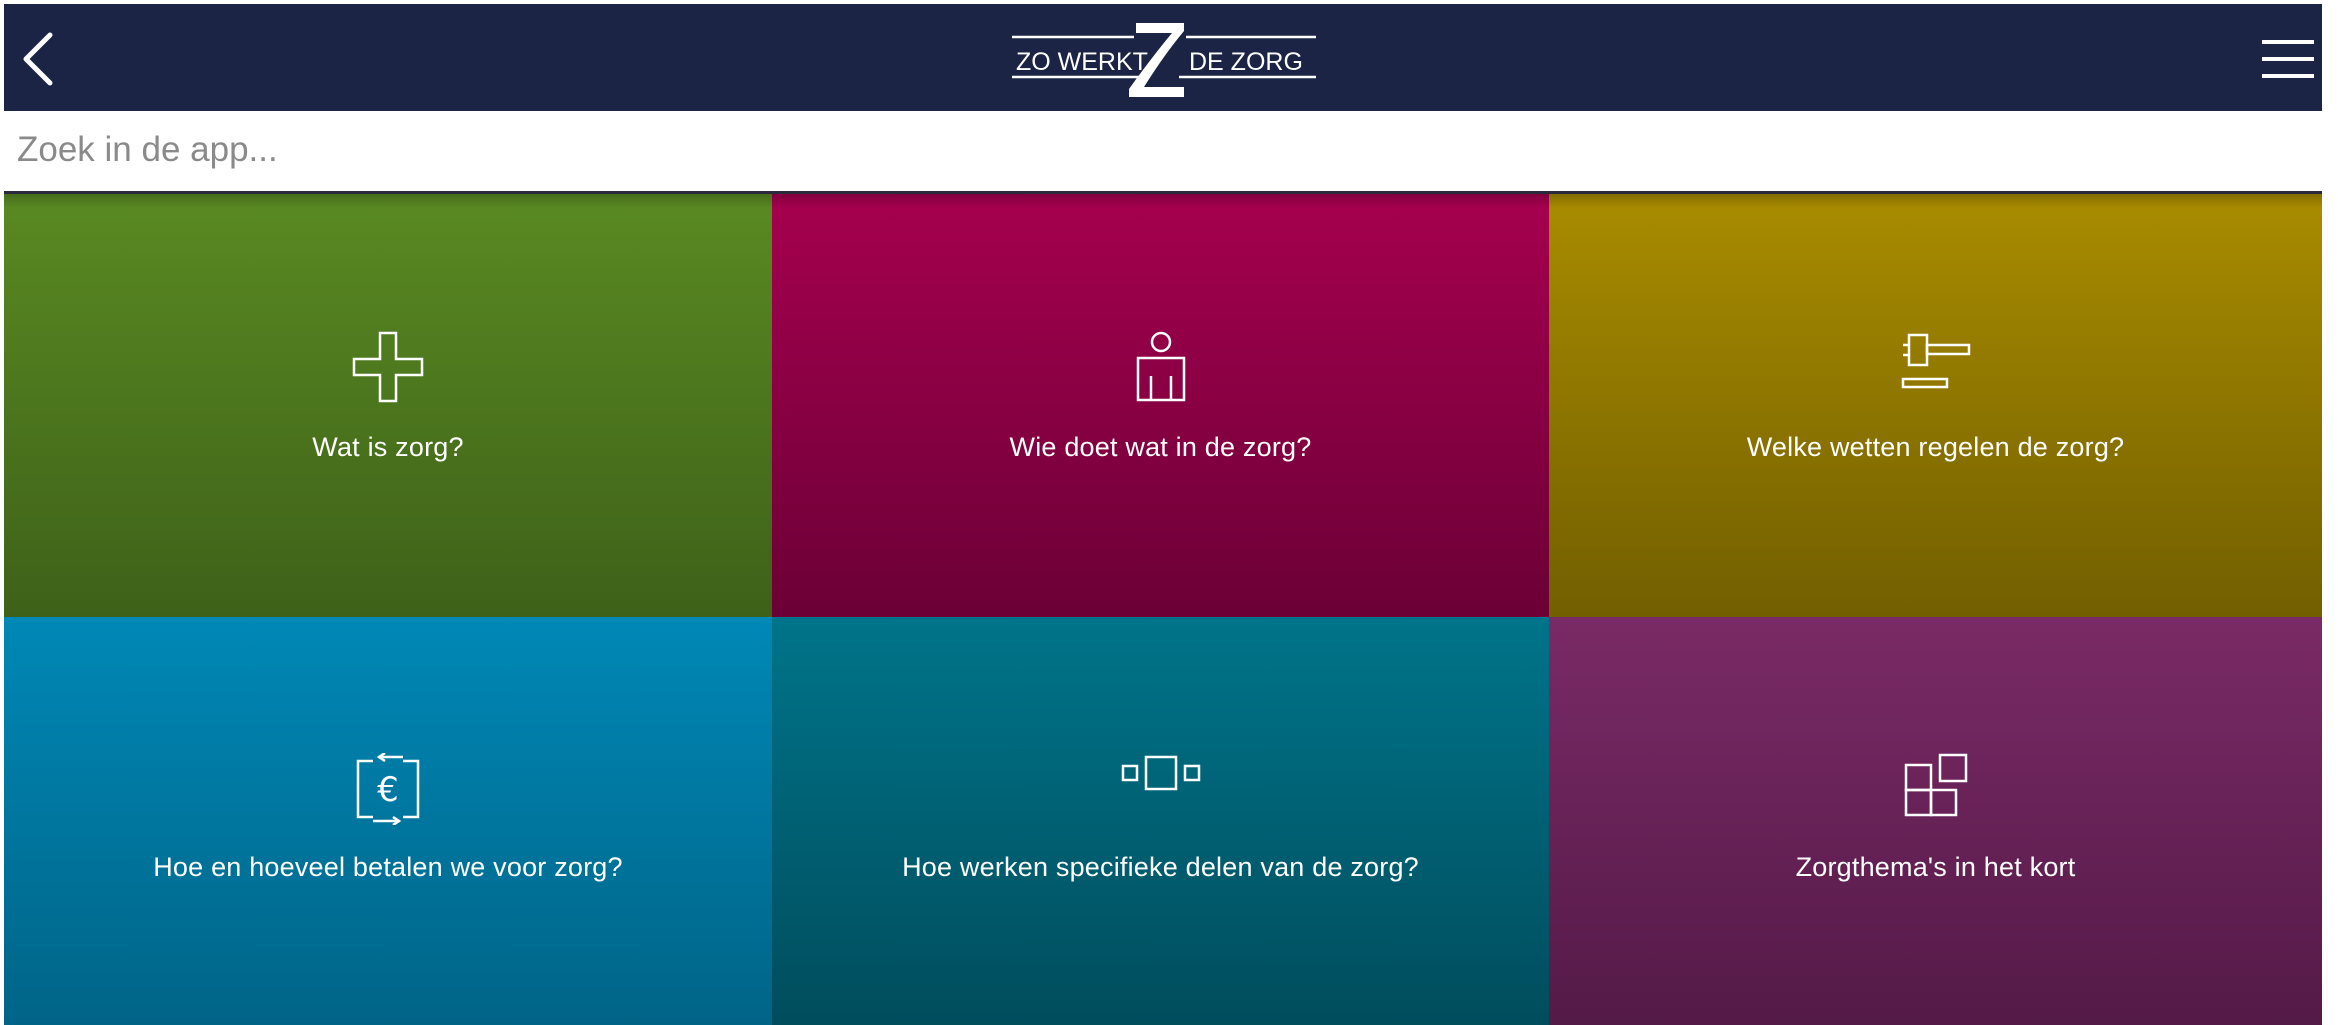 Image resolution: width=2338 pixels, height=1025 pixels. What do you see at coordinates (1935, 867) in the screenshot?
I see `tile-label: Zorgthema's in het kort` at bounding box center [1935, 867].